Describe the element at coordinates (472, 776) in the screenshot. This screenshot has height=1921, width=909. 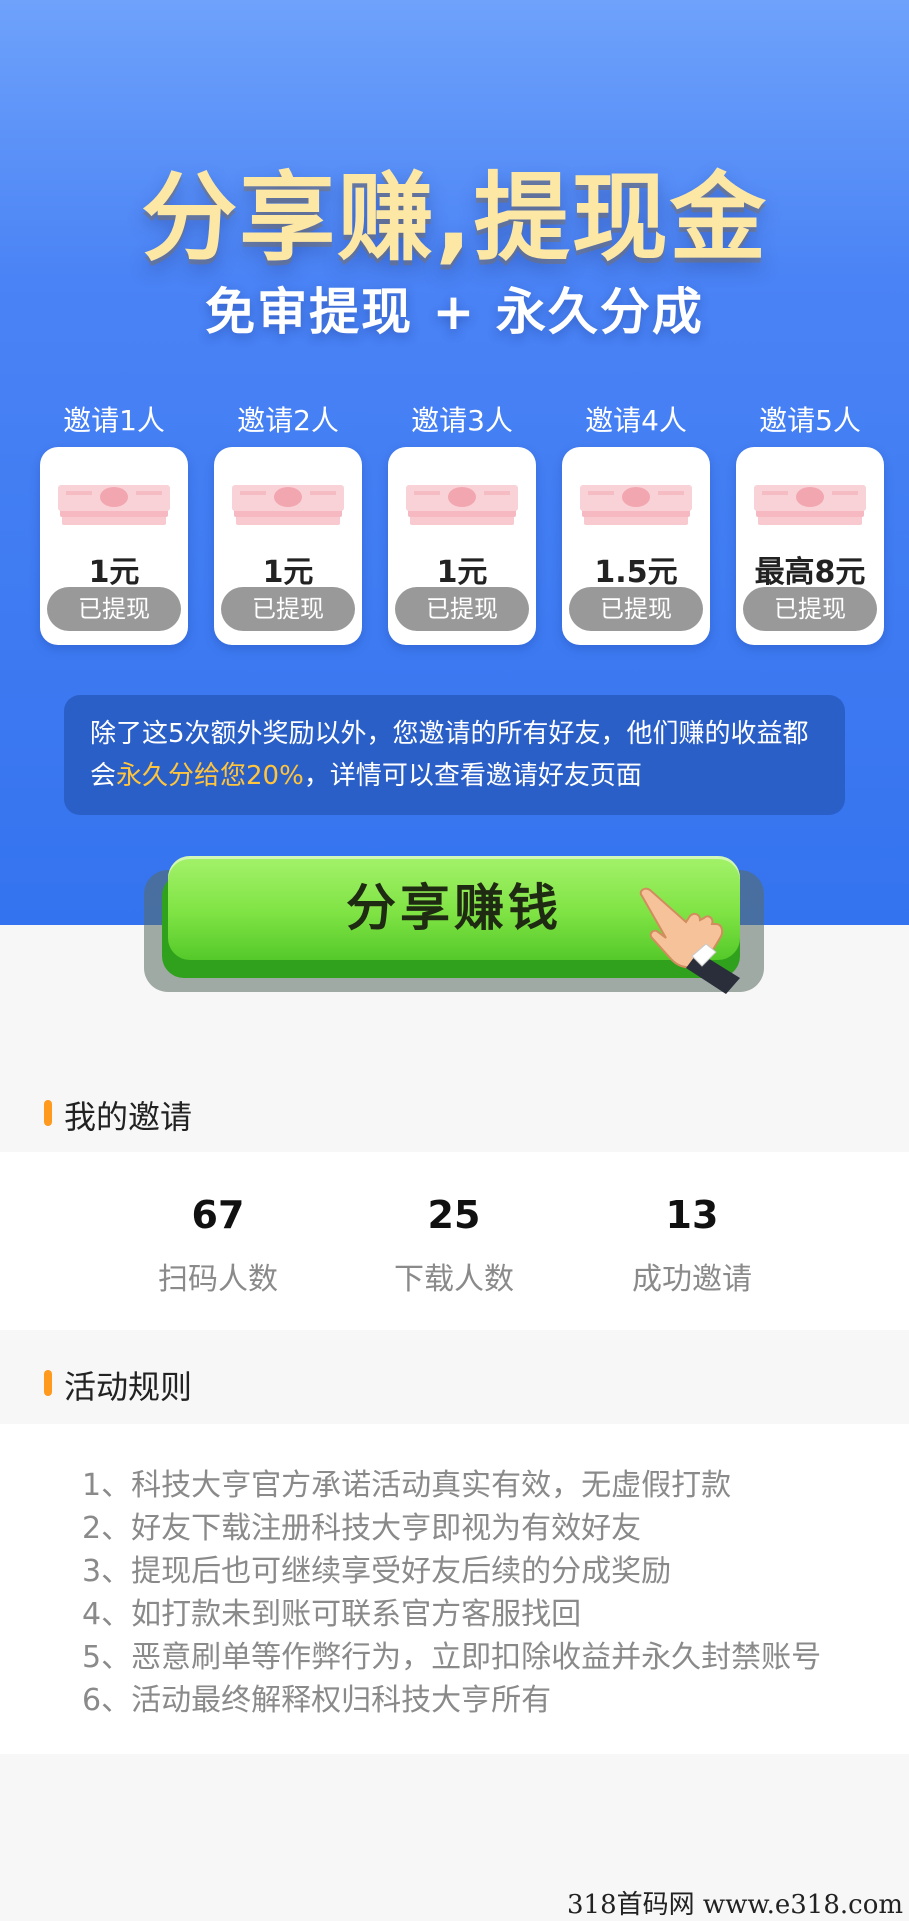
I see `info-text-after: ，详情可以查看邀请好友页面` at that location.